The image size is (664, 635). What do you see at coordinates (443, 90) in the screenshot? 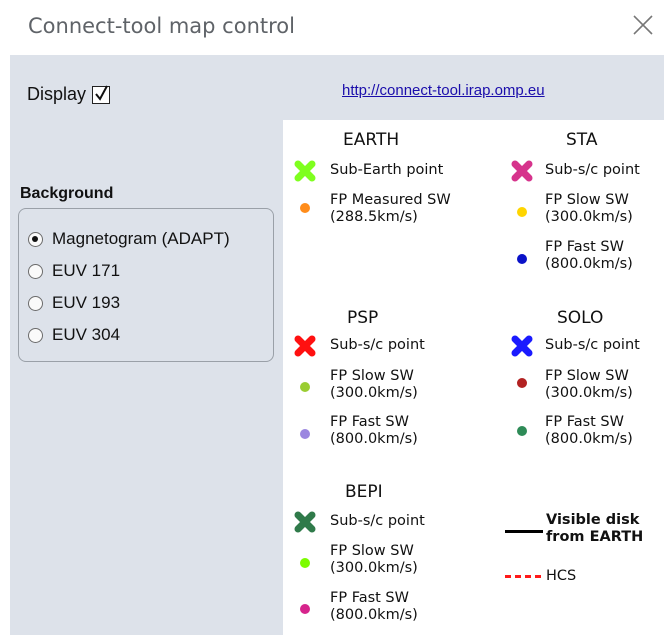
I see `website-link: http://connect-tool.irap.omp.eu` at bounding box center [443, 90].